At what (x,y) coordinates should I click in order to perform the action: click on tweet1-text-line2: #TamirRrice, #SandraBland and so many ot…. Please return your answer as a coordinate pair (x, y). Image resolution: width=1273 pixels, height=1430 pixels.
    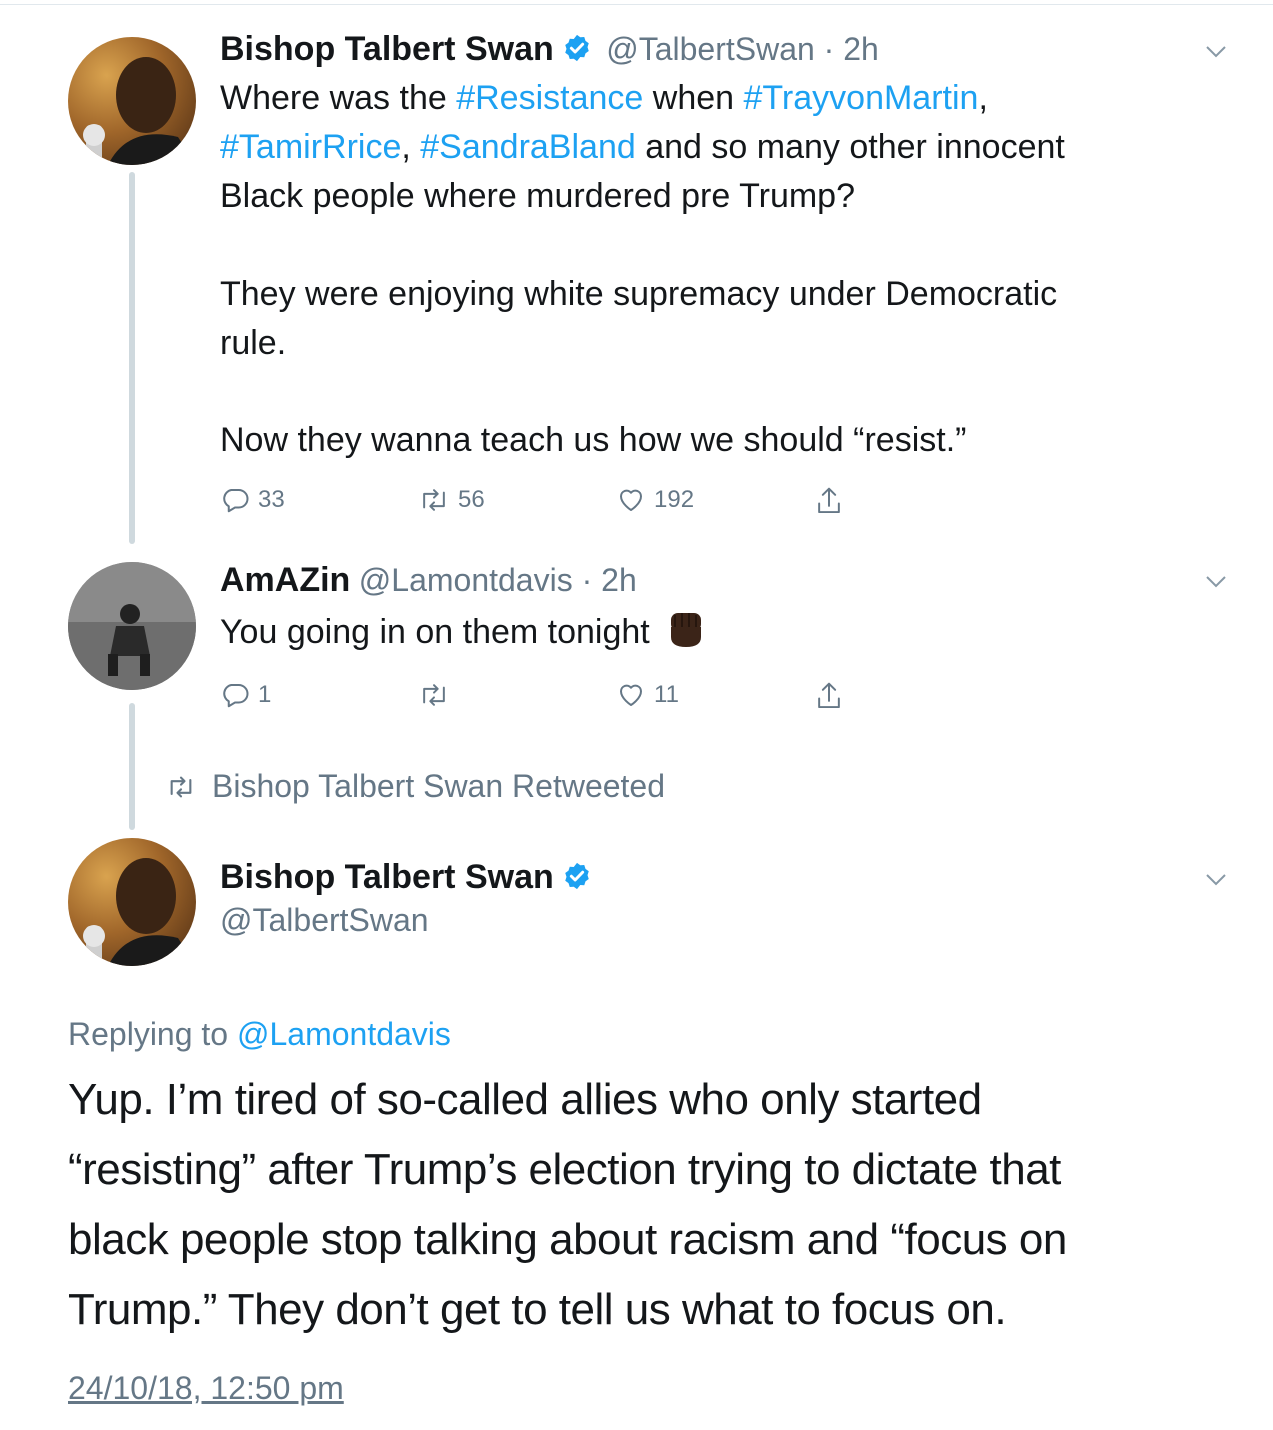
    Looking at the image, I should click on (642, 147).